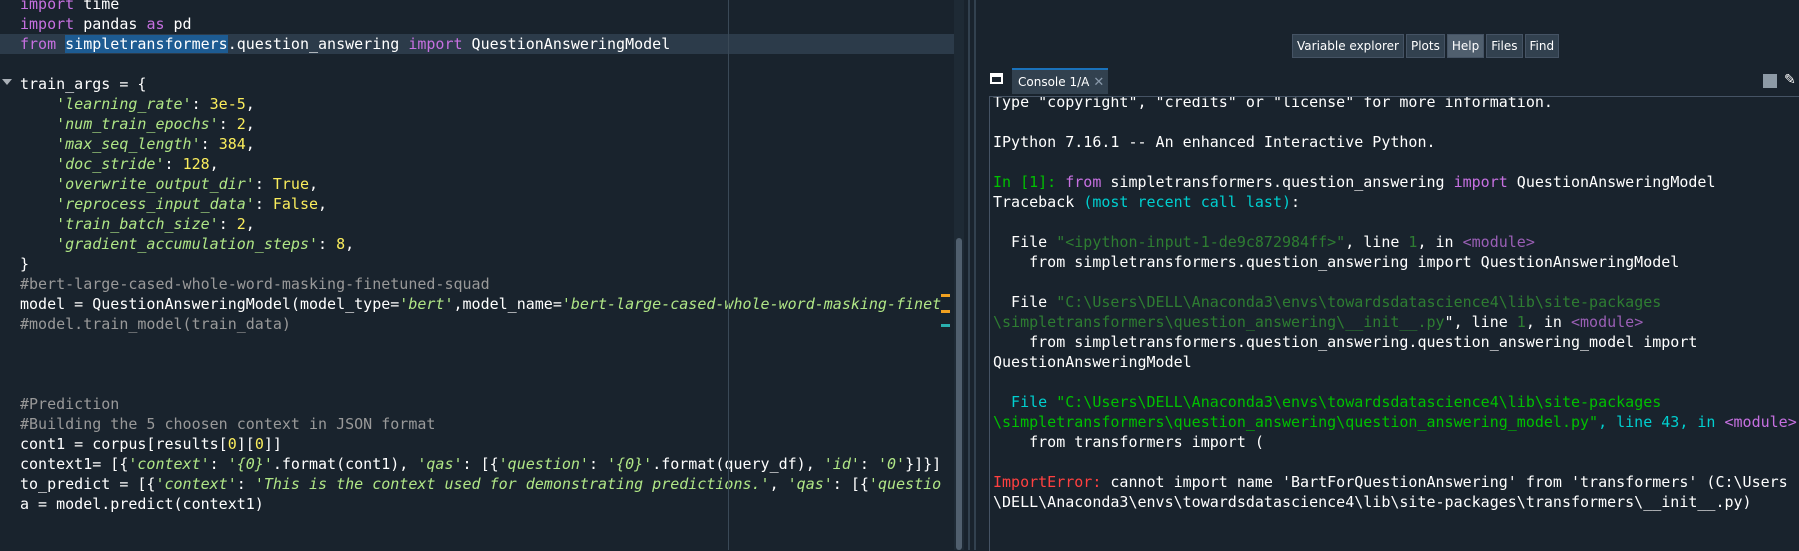 Image resolution: width=1799 pixels, height=551 pixels. Describe the element at coordinates (738, 464) in the screenshot. I see `code-token: .format(query_df),` at that location.